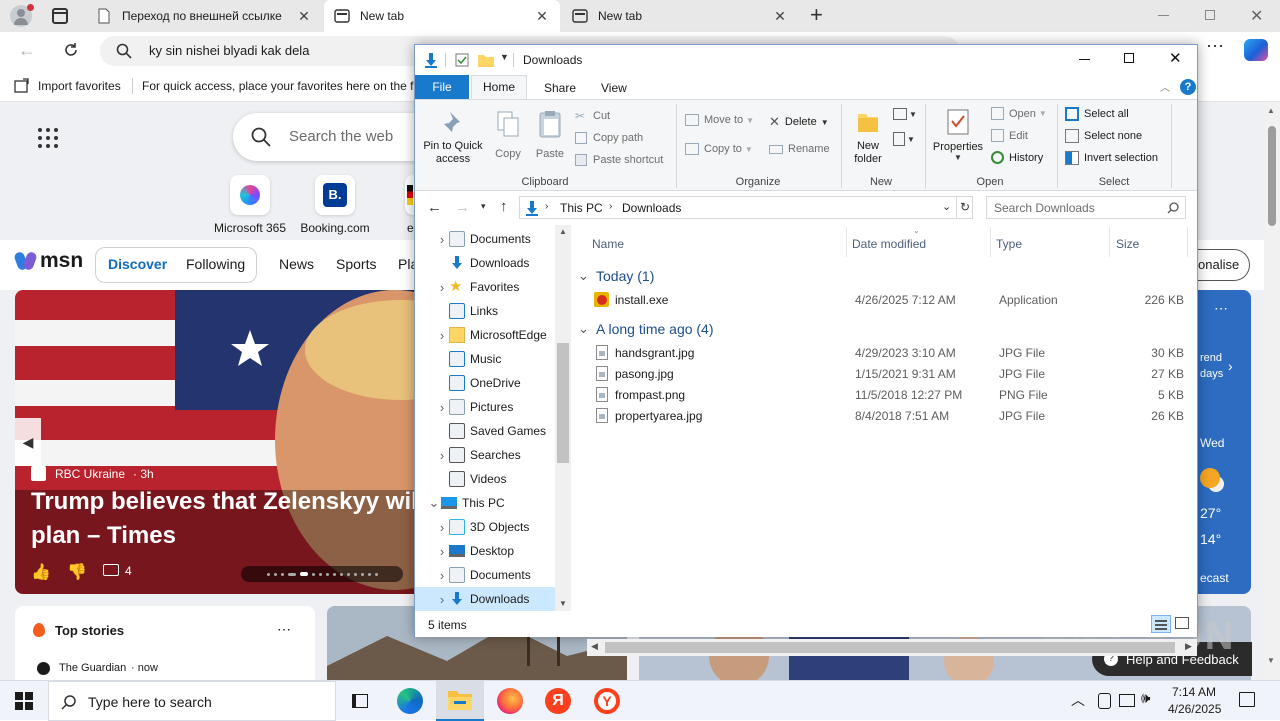 This screenshot has width=1280, height=721. Describe the element at coordinates (1256, 16) in the screenshot. I see `close-window-icon: ✕` at that location.